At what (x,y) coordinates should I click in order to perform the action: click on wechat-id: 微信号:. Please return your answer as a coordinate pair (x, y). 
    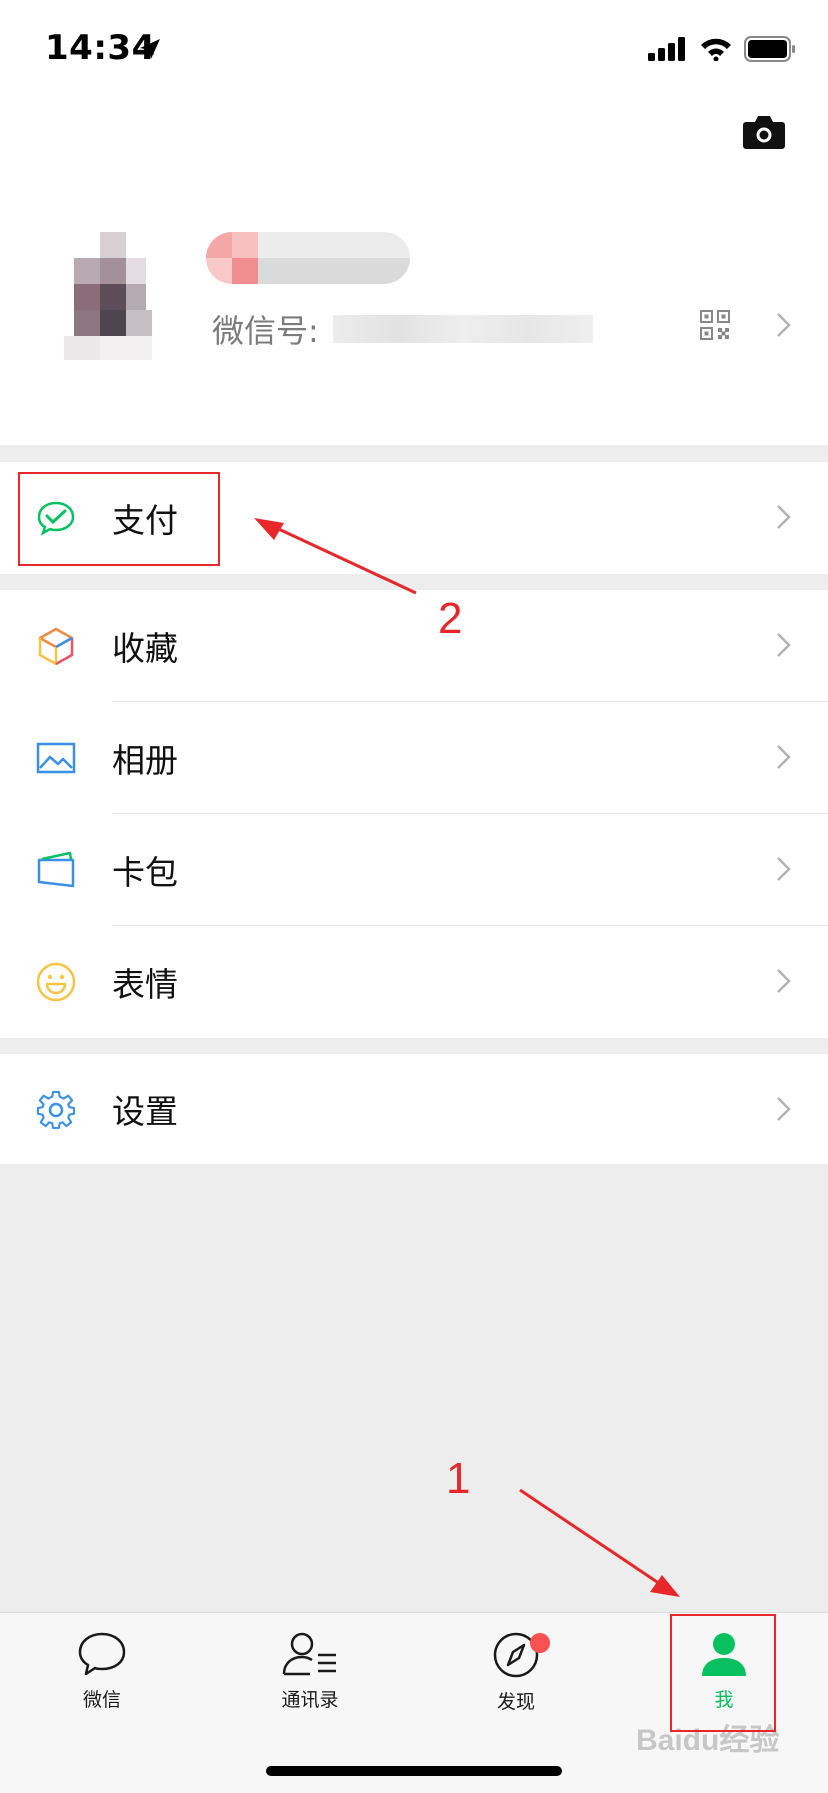
    Looking at the image, I should click on (402, 329).